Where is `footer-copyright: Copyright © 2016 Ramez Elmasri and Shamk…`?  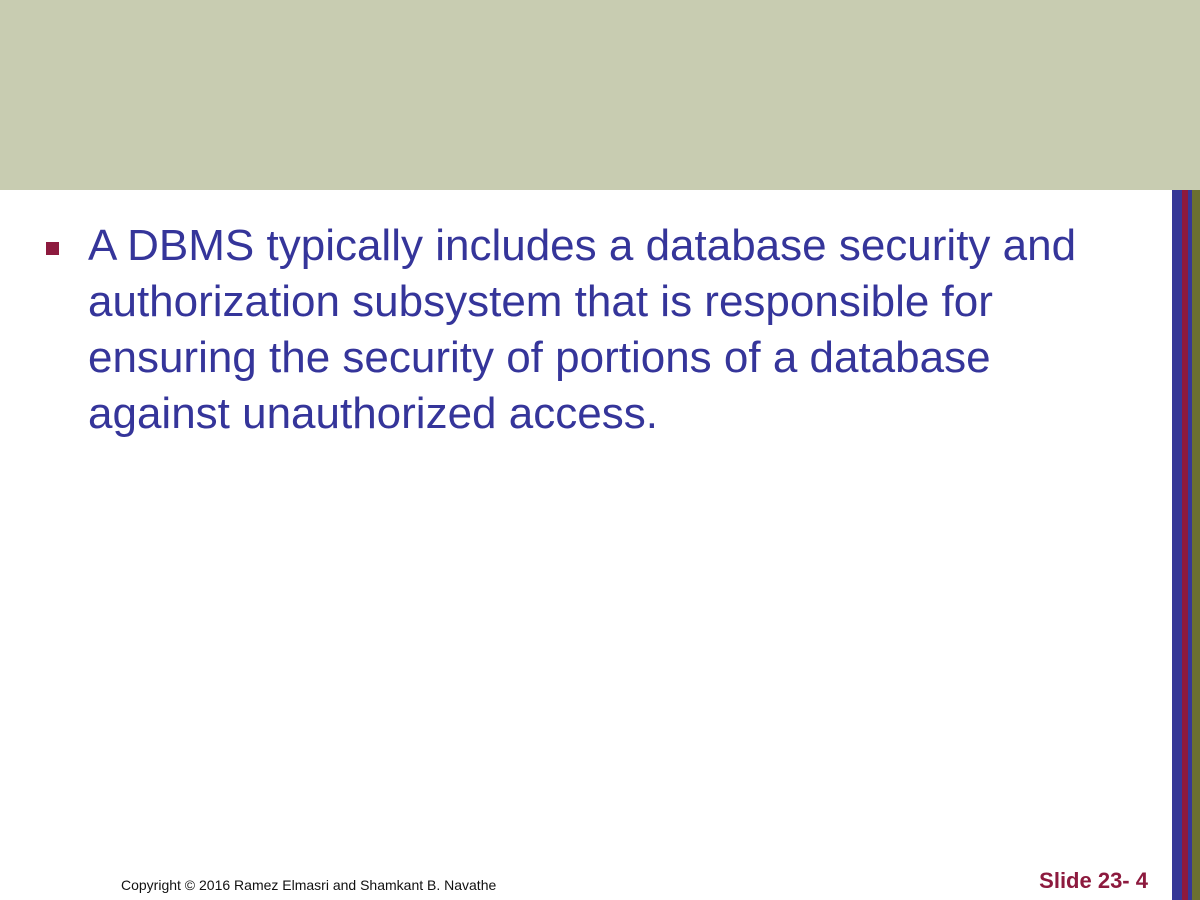 footer-copyright: Copyright © 2016 Ramez Elmasri and Shamk… is located at coordinates (309, 885).